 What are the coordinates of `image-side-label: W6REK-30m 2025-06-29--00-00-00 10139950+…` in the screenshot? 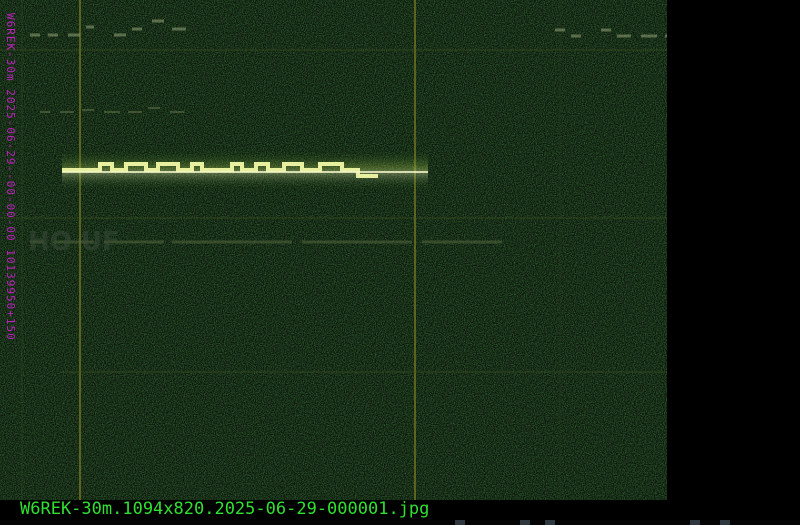 It's located at (10, 177).